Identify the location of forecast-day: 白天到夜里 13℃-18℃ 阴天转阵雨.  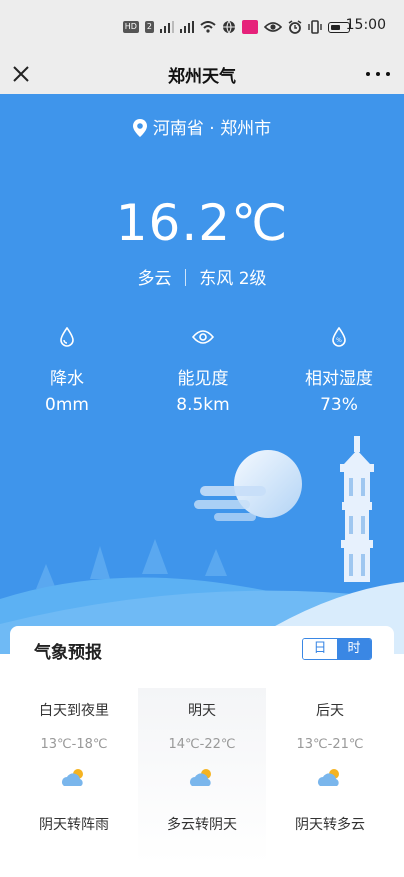
(74, 776).